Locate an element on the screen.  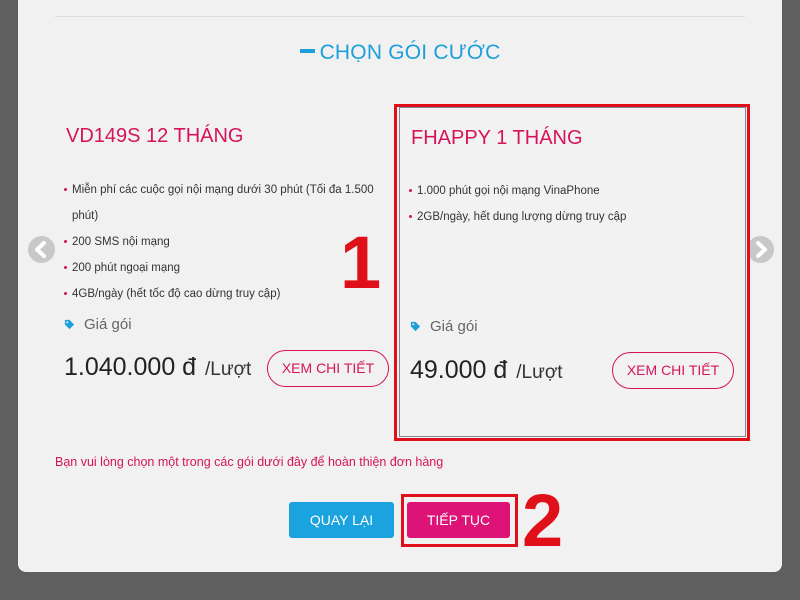
price-unit: /Lượt is located at coordinates (228, 369).